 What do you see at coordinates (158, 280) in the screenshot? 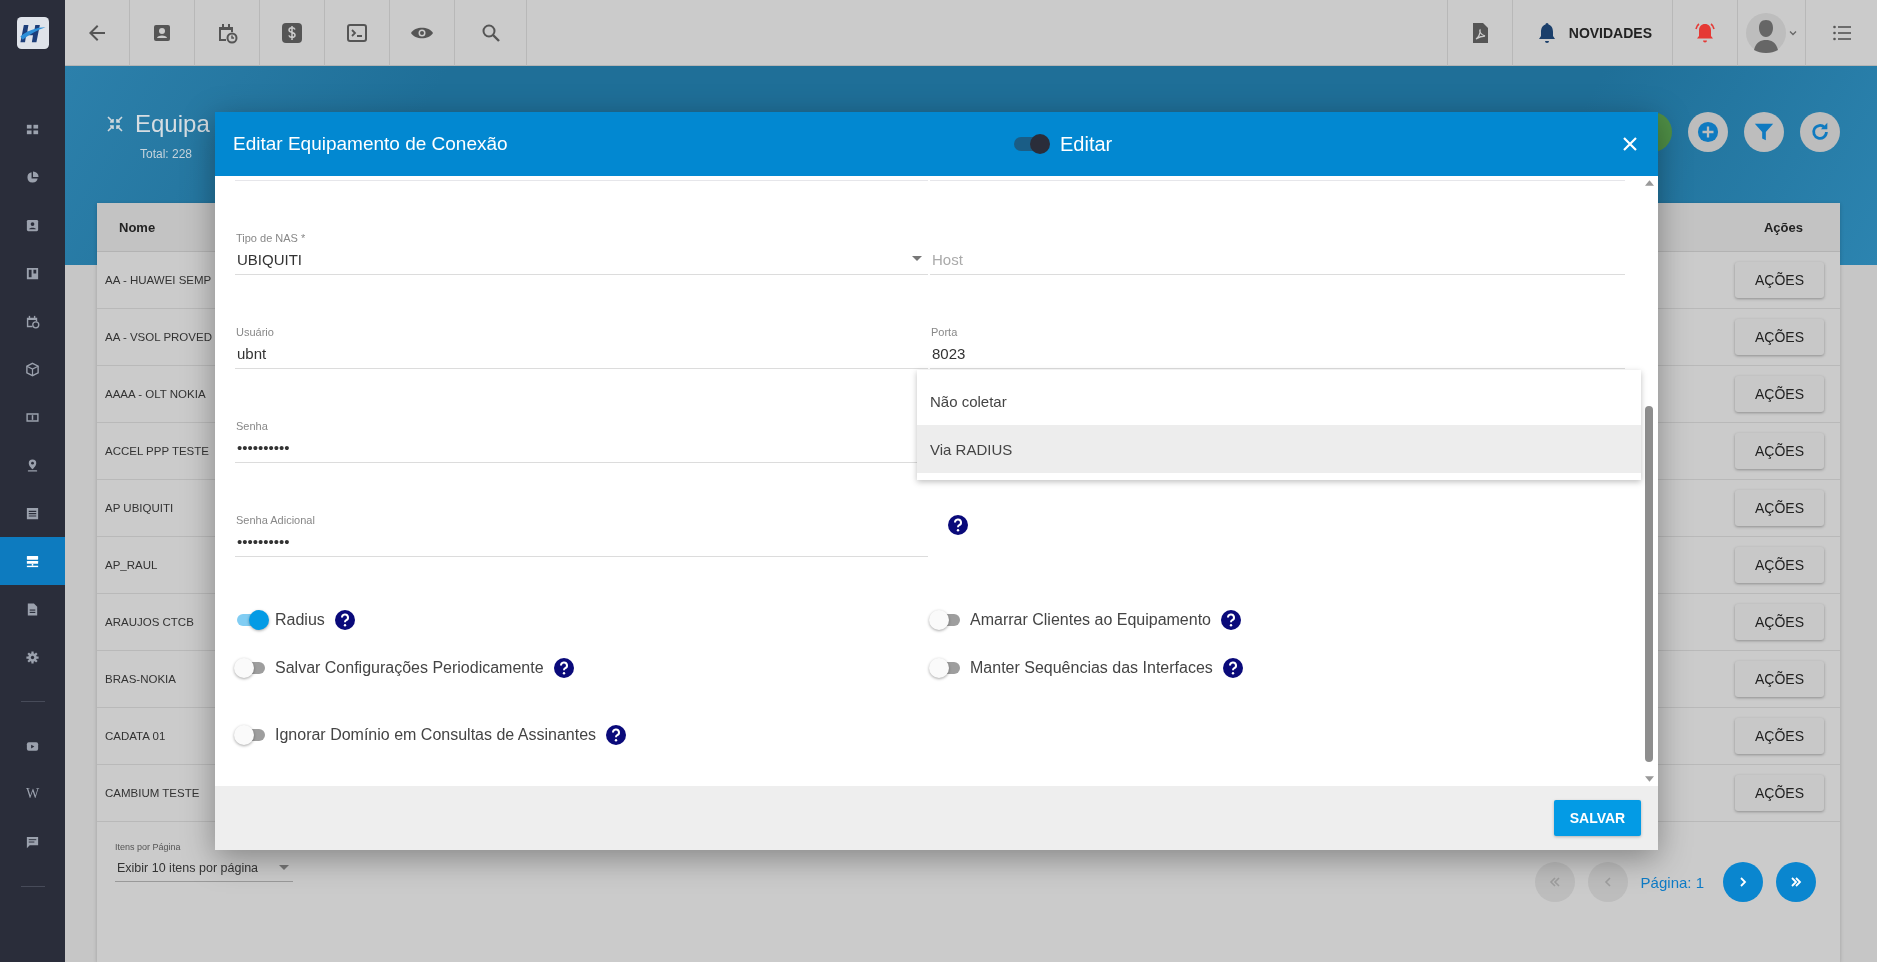
I see `table-cell-text: AA - HUAWEI SEMP` at bounding box center [158, 280].